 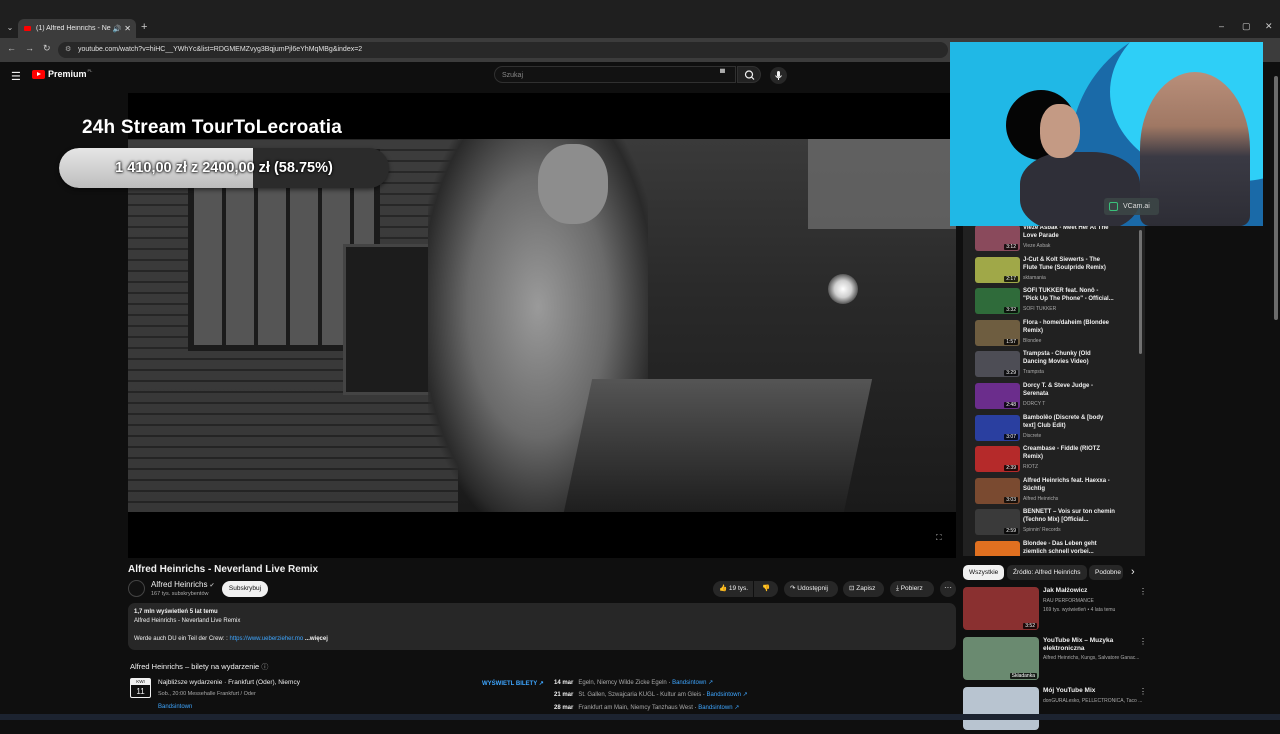 What do you see at coordinates (264, 667) in the screenshot?
I see `info-icon: ⓘ` at bounding box center [264, 667].